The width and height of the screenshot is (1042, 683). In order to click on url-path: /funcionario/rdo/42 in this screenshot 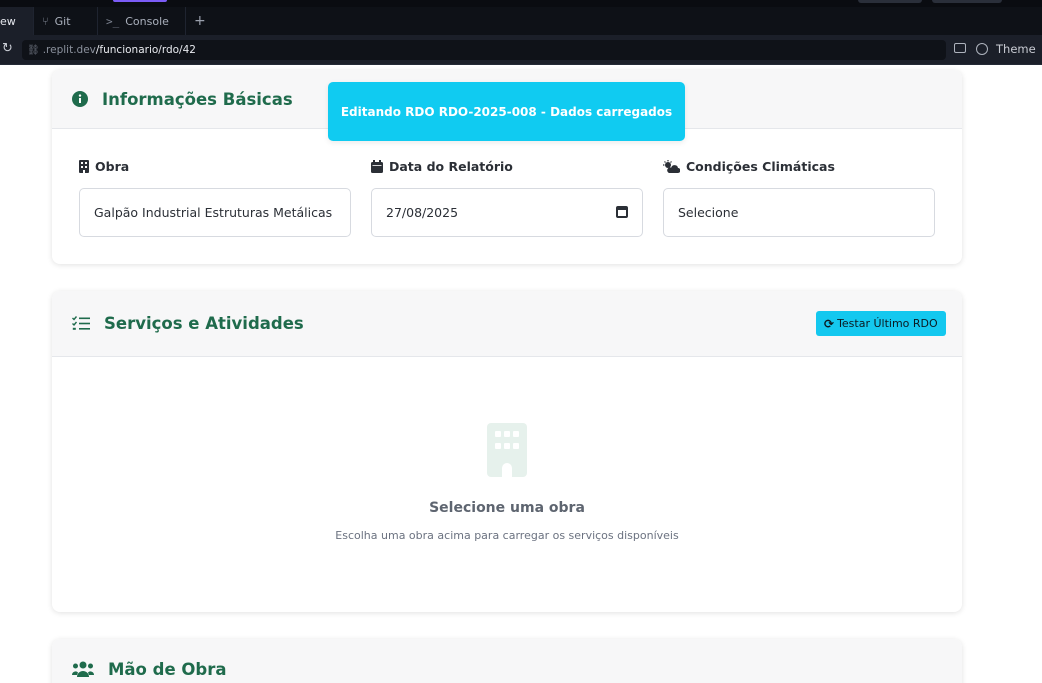, I will do `click(145, 50)`.